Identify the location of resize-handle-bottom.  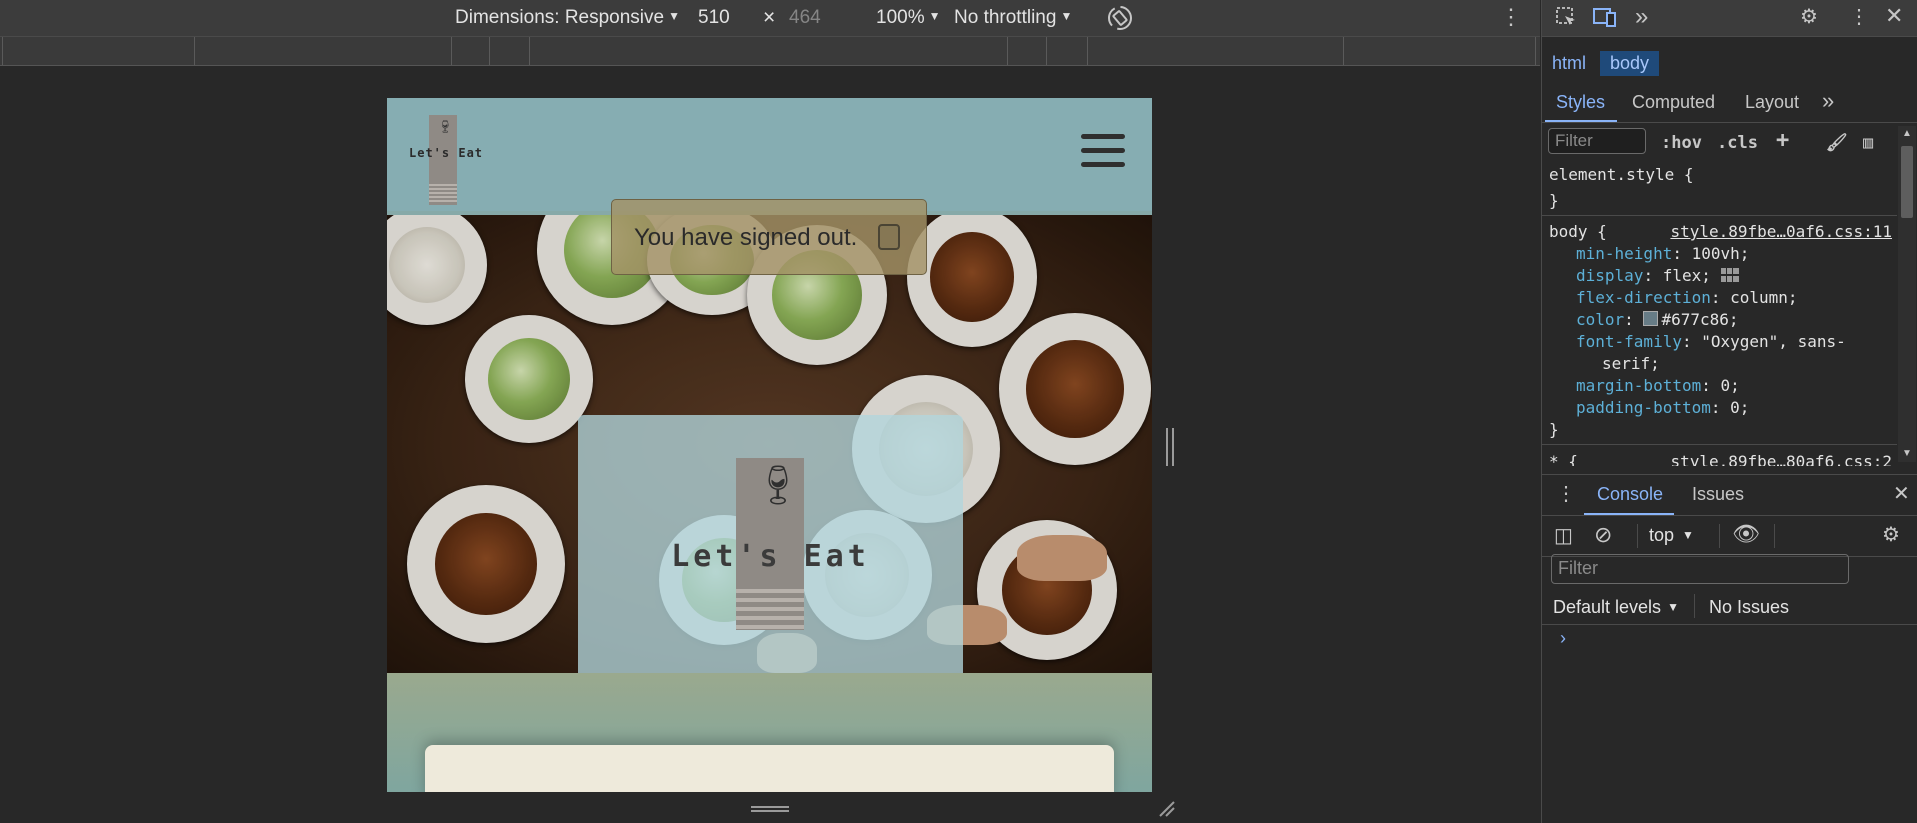
(770, 809).